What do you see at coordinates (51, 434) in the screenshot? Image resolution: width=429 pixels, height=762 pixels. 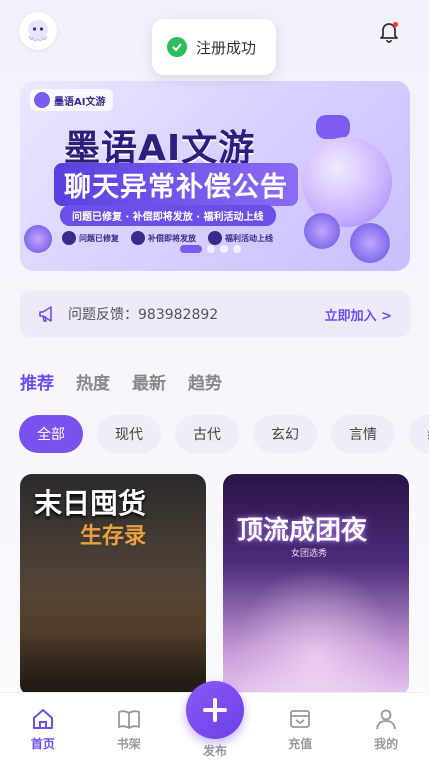 I see `chip-all: 全部` at bounding box center [51, 434].